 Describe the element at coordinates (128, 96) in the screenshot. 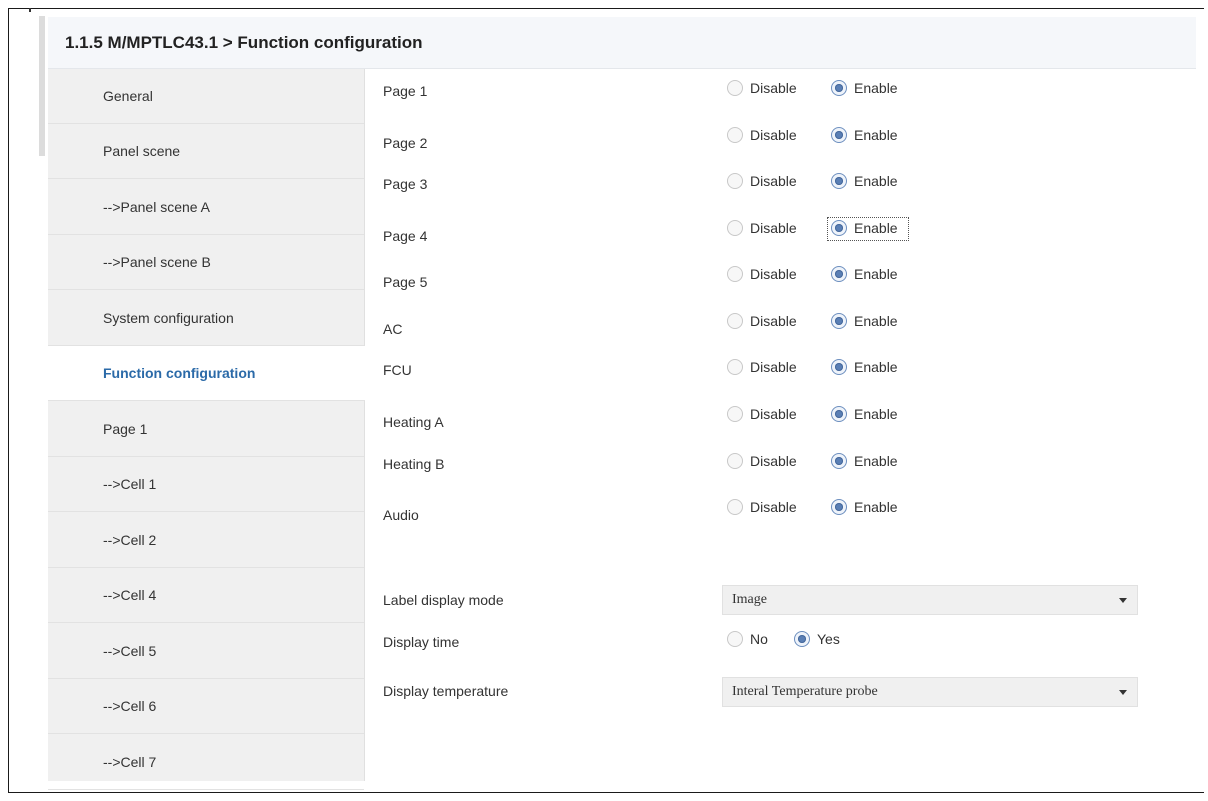

I see `sidebar-item-label: General` at that location.